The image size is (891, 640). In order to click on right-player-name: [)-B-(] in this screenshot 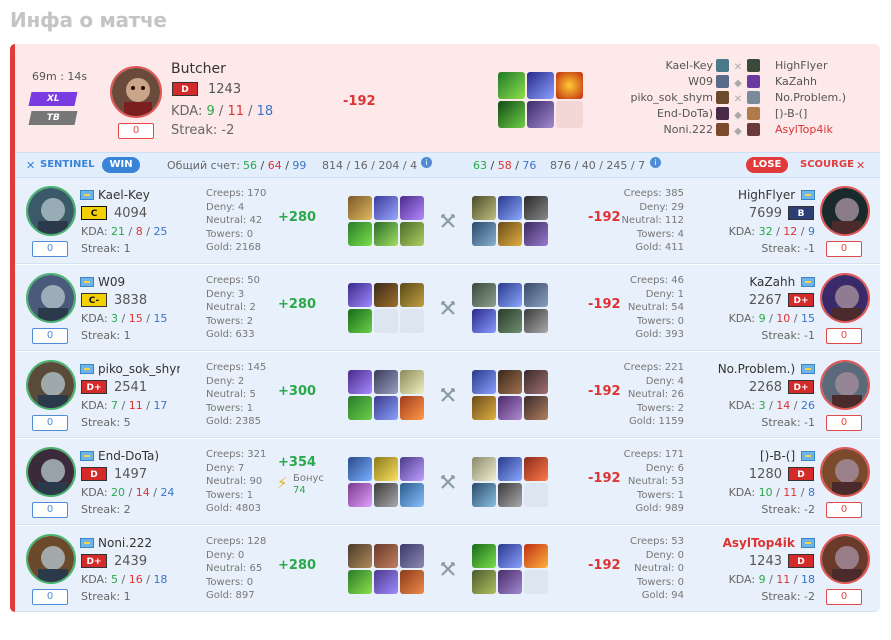, I will do `click(757, 456)`.